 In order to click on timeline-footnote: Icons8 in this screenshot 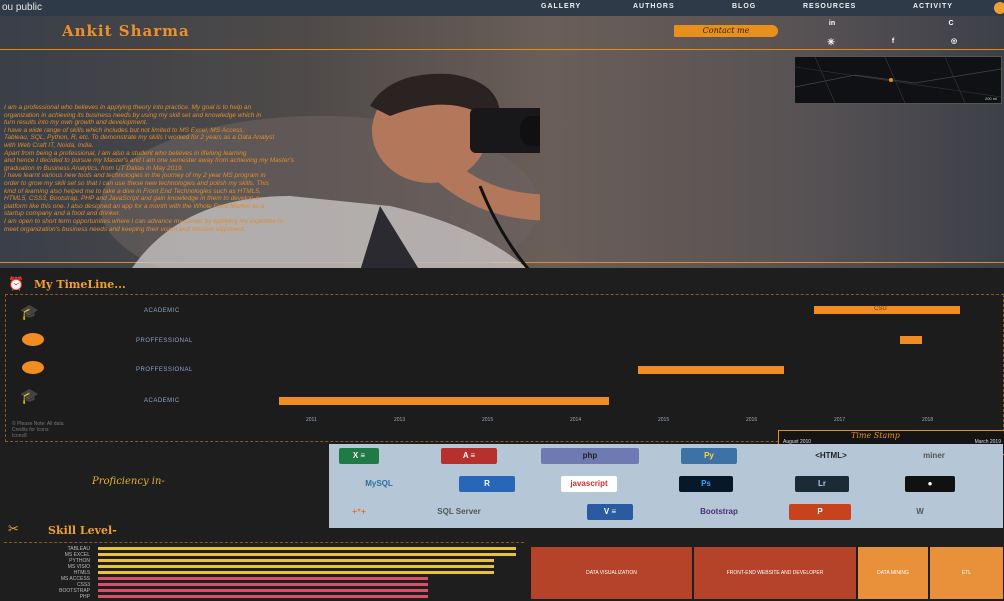, I will do `click(19, 436)`.